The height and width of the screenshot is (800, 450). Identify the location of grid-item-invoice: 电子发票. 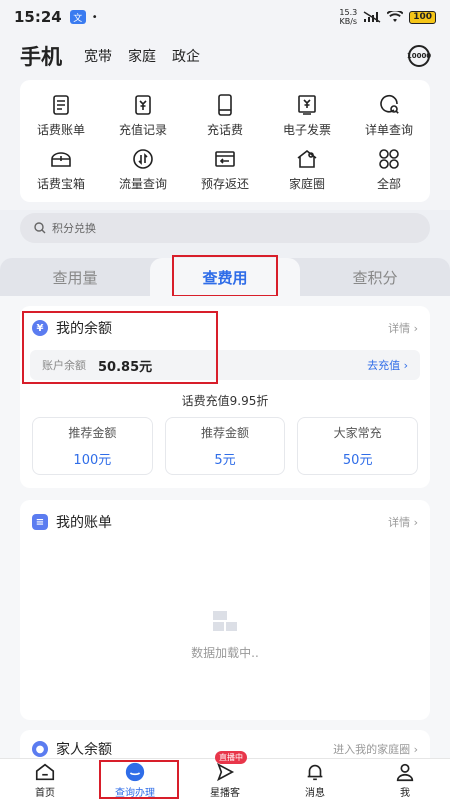
(307, 115).